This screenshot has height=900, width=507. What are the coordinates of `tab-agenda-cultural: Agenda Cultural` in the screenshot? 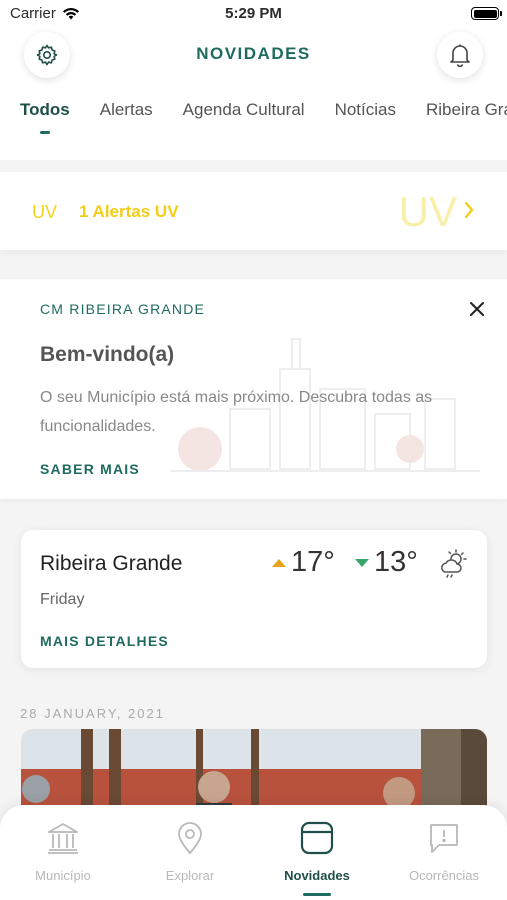 It's located at (244, 110).